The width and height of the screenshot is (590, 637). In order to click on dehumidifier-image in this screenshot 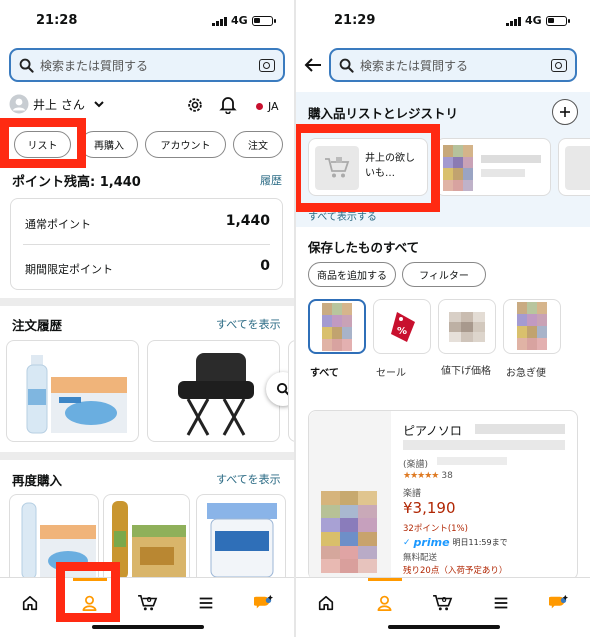, I will do `click(242, 540)`.